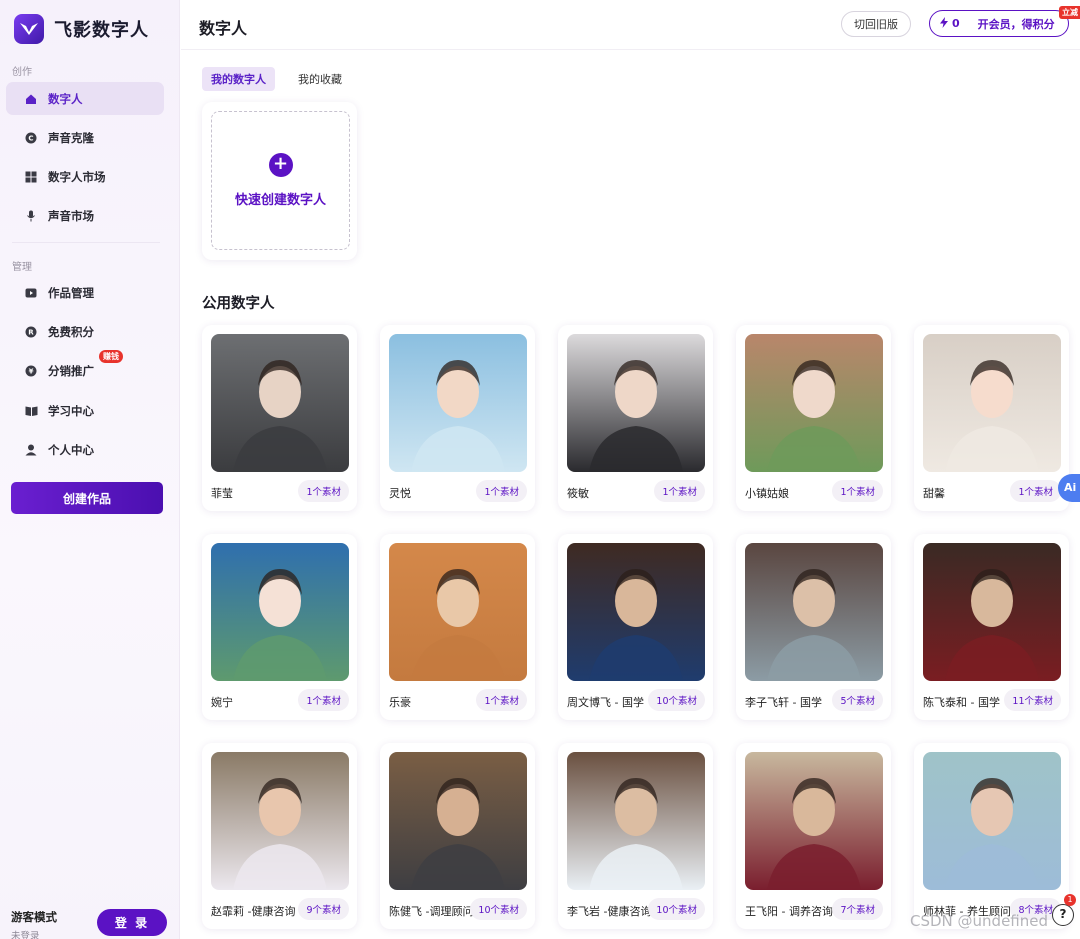 The width and height of the screenshot is (1080, 939). Describe the element at coordinates (400, 702) in the screenshot. I see `avatar-name: 乐豪` at that location.